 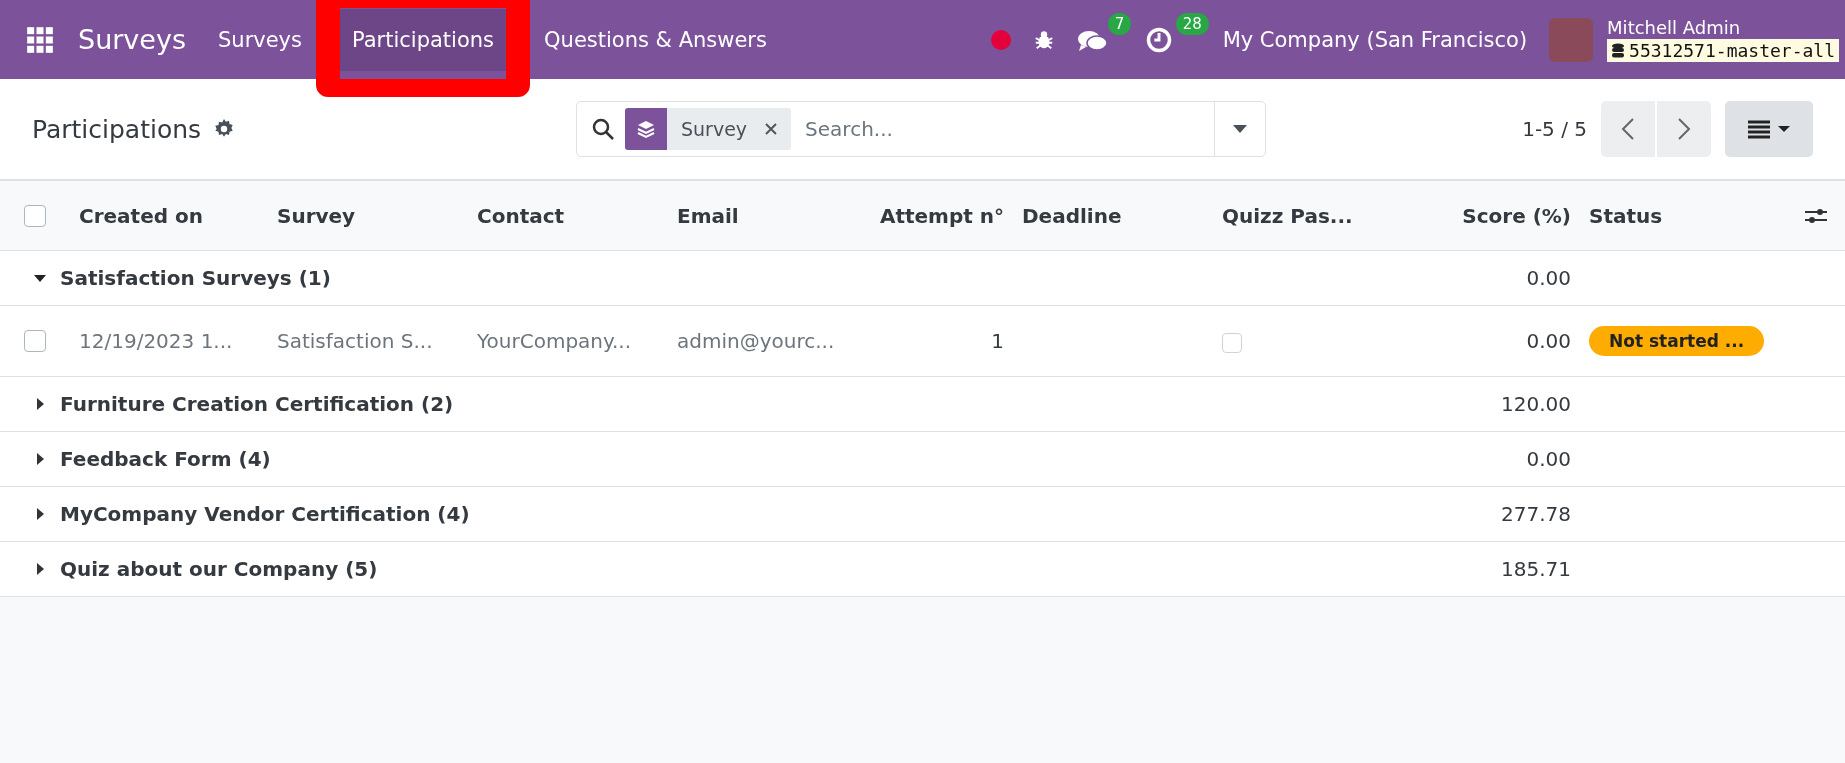 I want to click on page-title: Participations, so click(x=117, y=129).